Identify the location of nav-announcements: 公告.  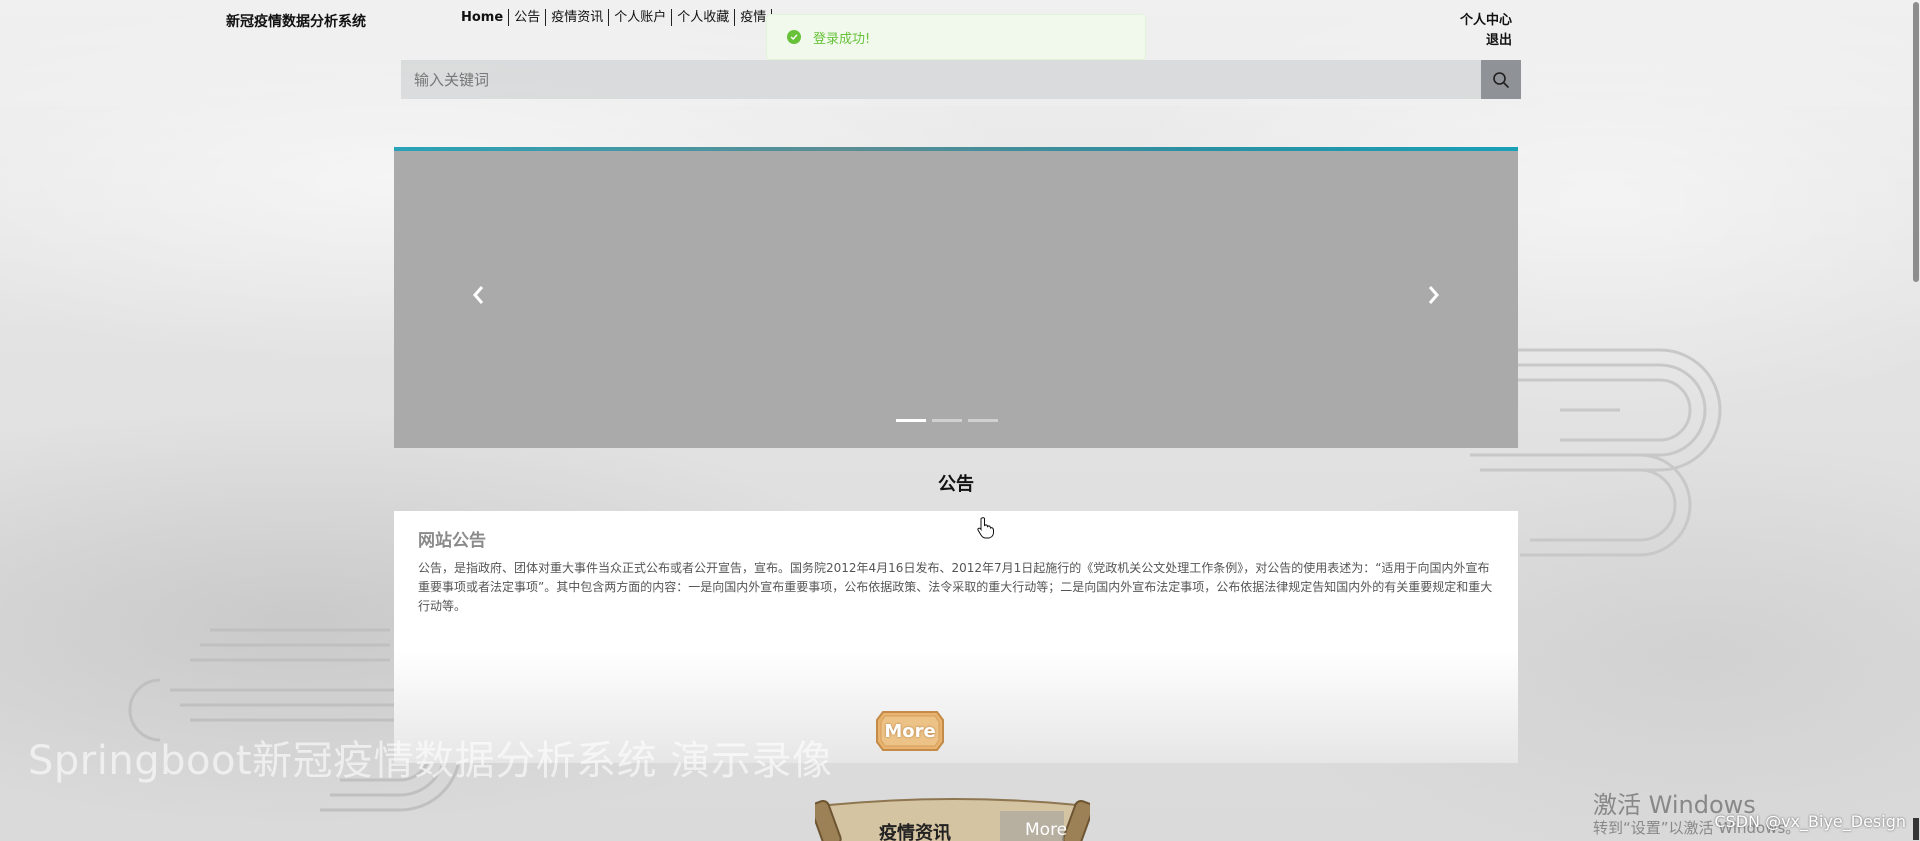
(528, 17).